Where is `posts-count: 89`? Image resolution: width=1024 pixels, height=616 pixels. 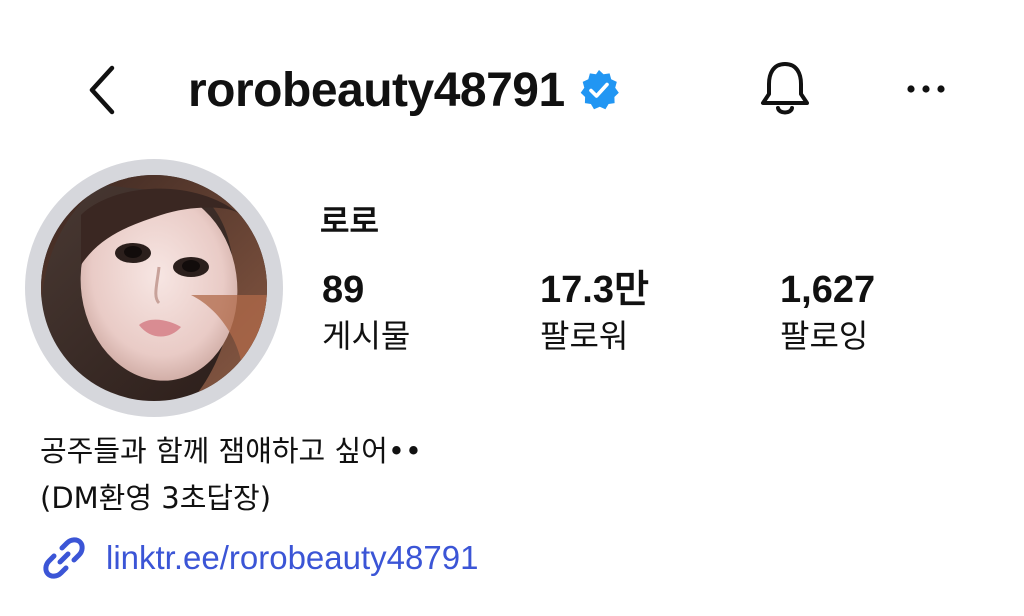
posts-count: 89 is located at coordinates (343, 290).